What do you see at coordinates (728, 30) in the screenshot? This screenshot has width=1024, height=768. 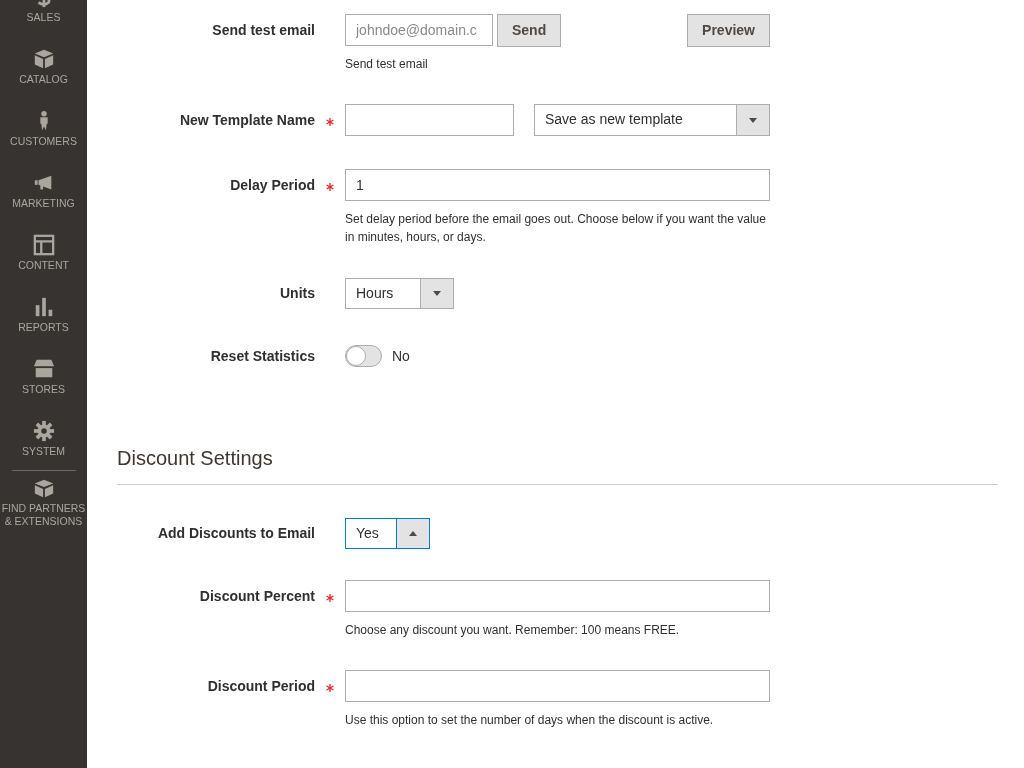 I see `preview-button: Preview` at bounding box center [728, 30].